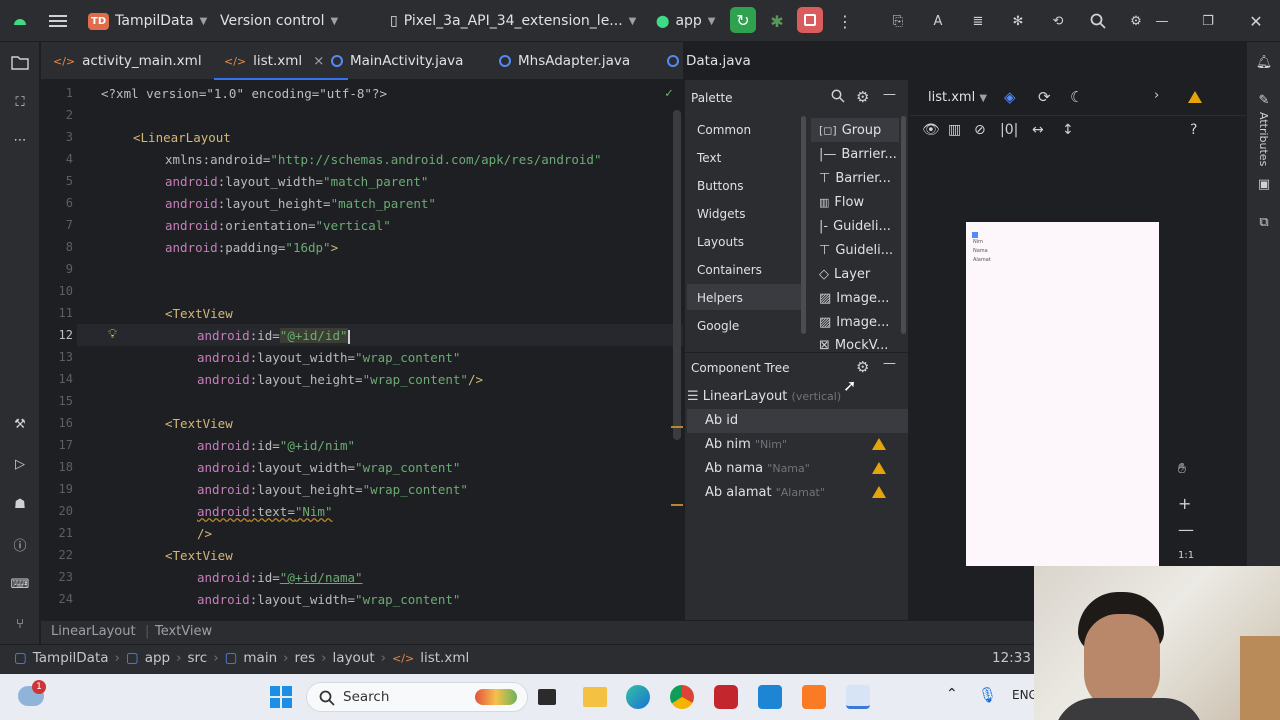 The height and width of the screenshot is (720, 1280). What do you see at coordinates (1076, 97) in the screenshot?
I see `night-mode-icon: ☾` at bounding box center [1076, 97].